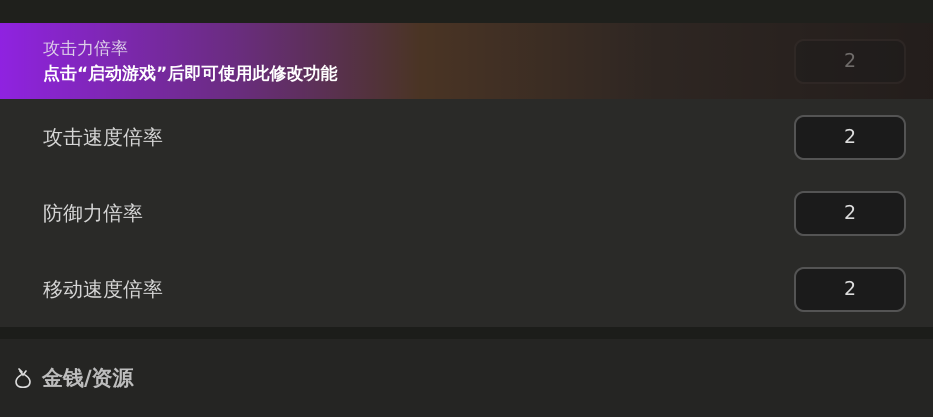 The width and height of the screenshot is (933, 417). Describe the element at coordinates (86, 49) in the screenshot. I see `setting-label: 攻击力倍率` at that location.